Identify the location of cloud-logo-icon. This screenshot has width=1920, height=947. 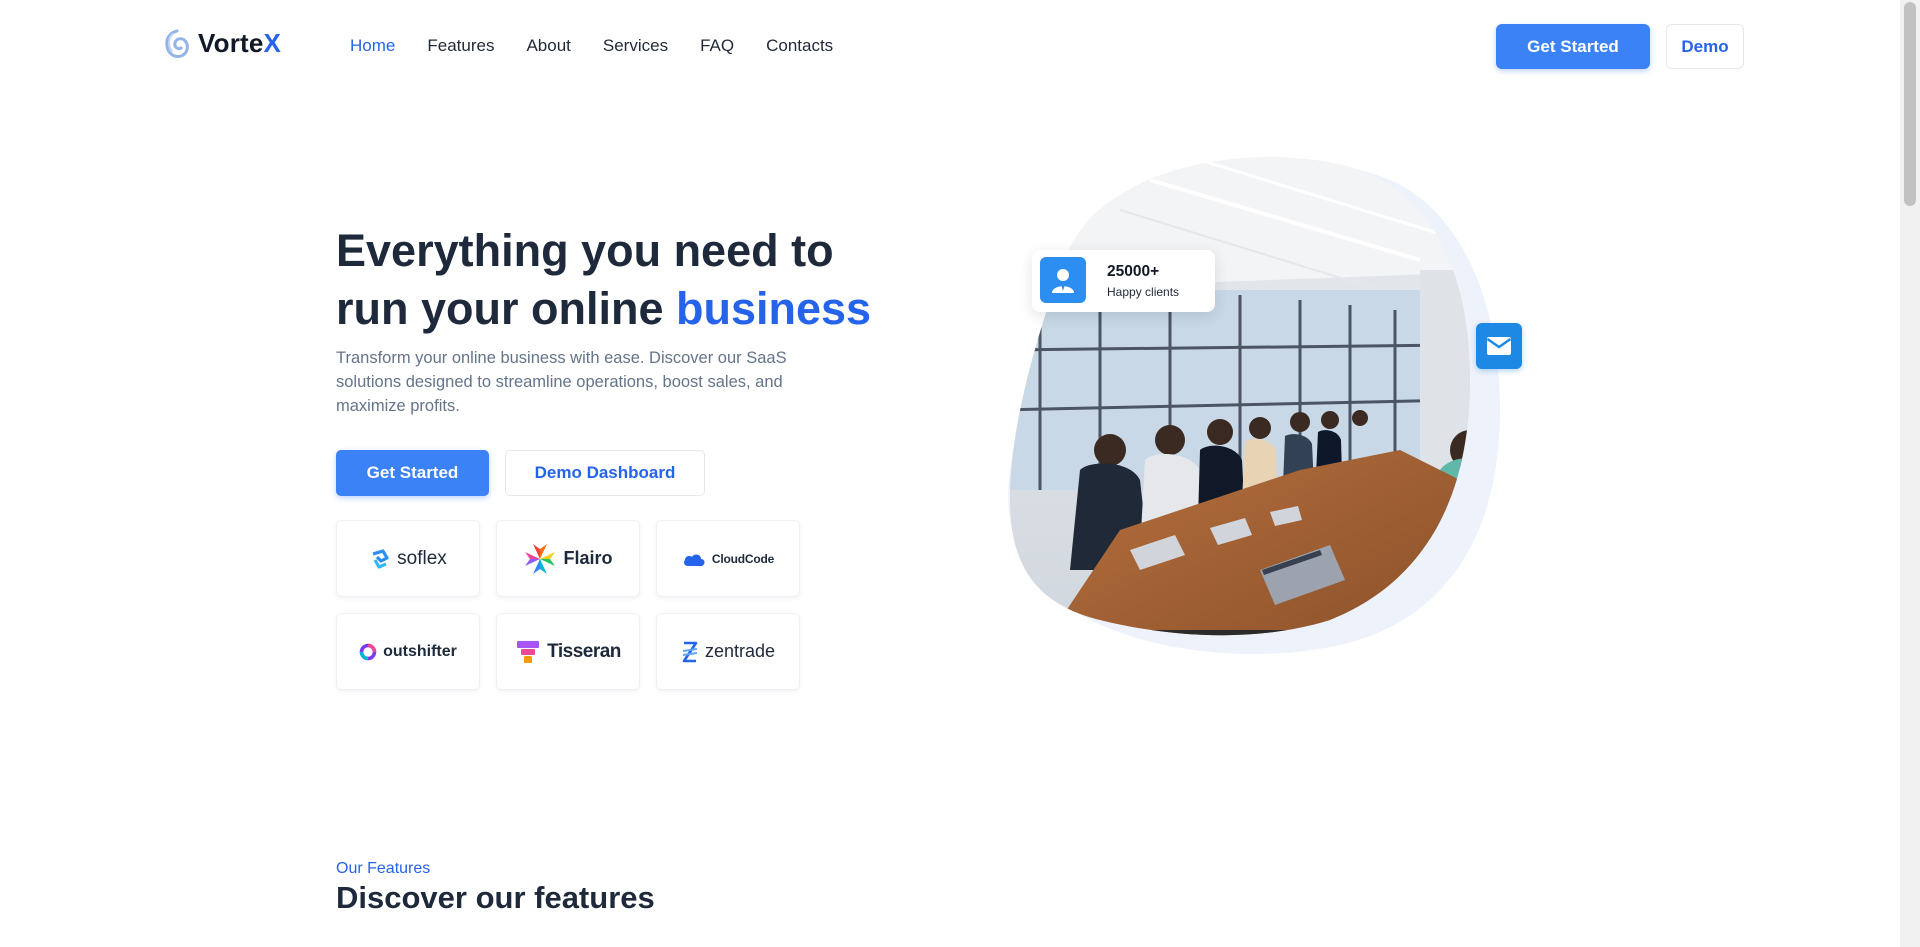
(694, 560).